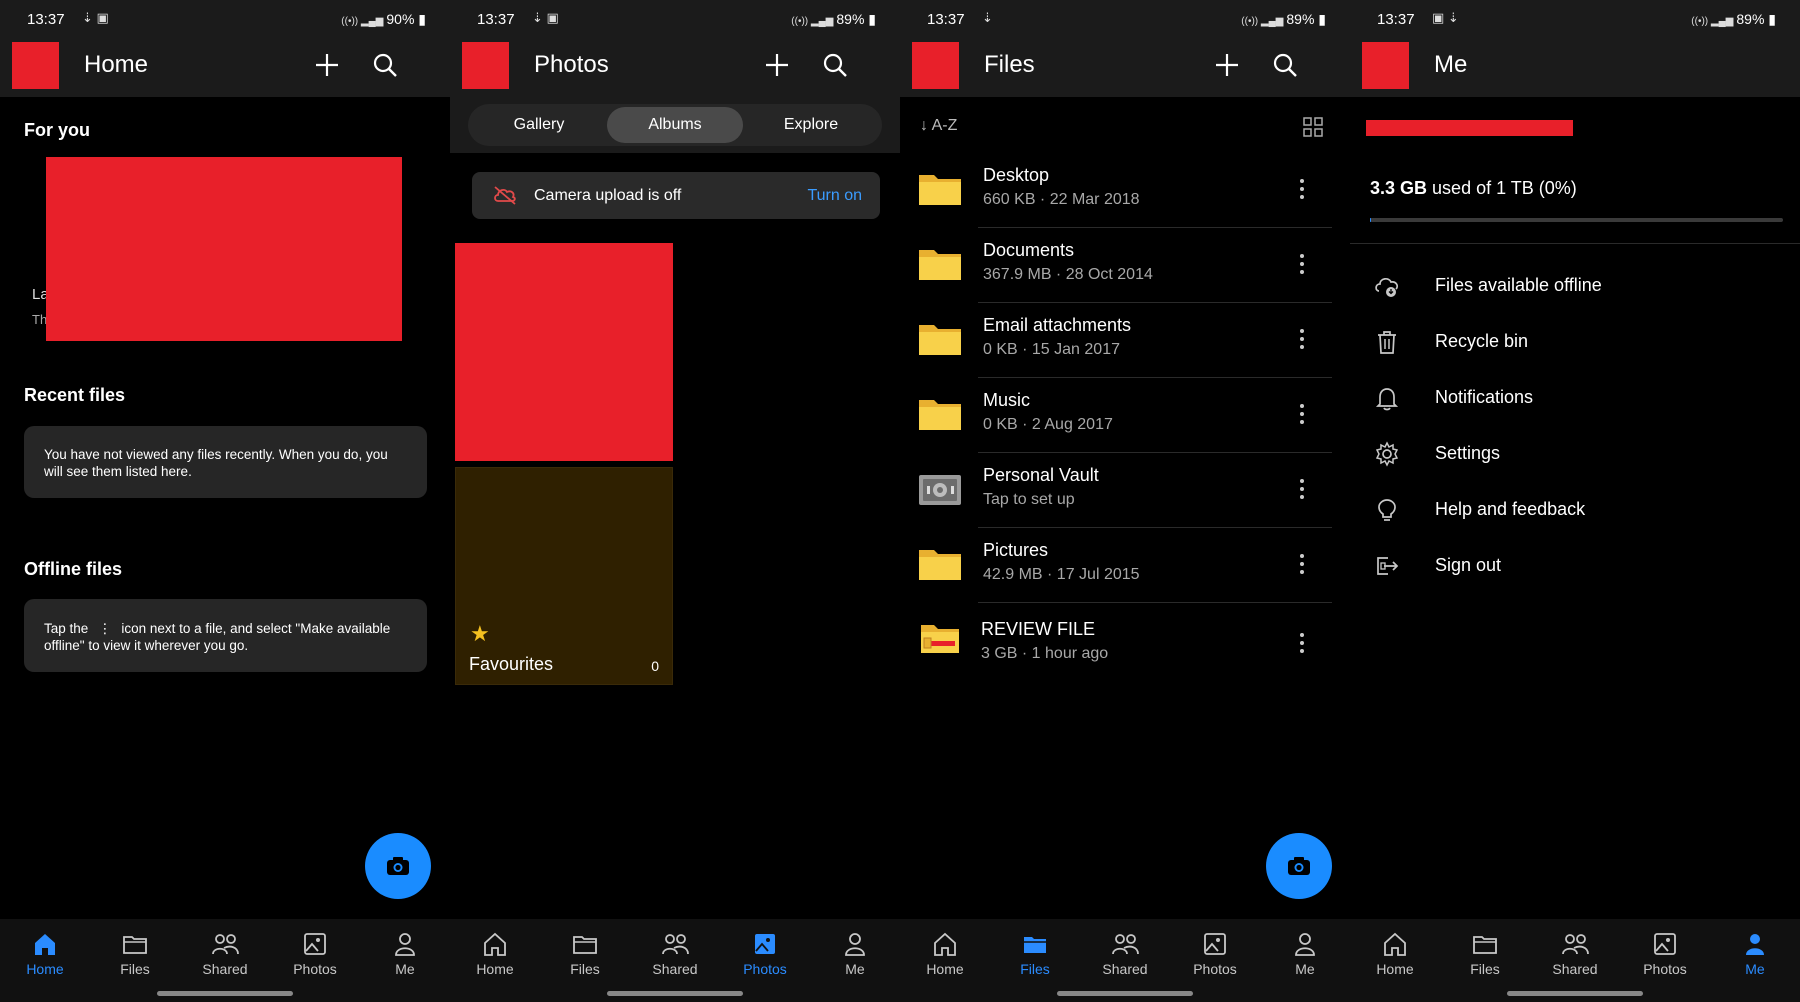  I want to click on file-row: Music 0 KB · 2 Aug 2017, so click(1125, 415).